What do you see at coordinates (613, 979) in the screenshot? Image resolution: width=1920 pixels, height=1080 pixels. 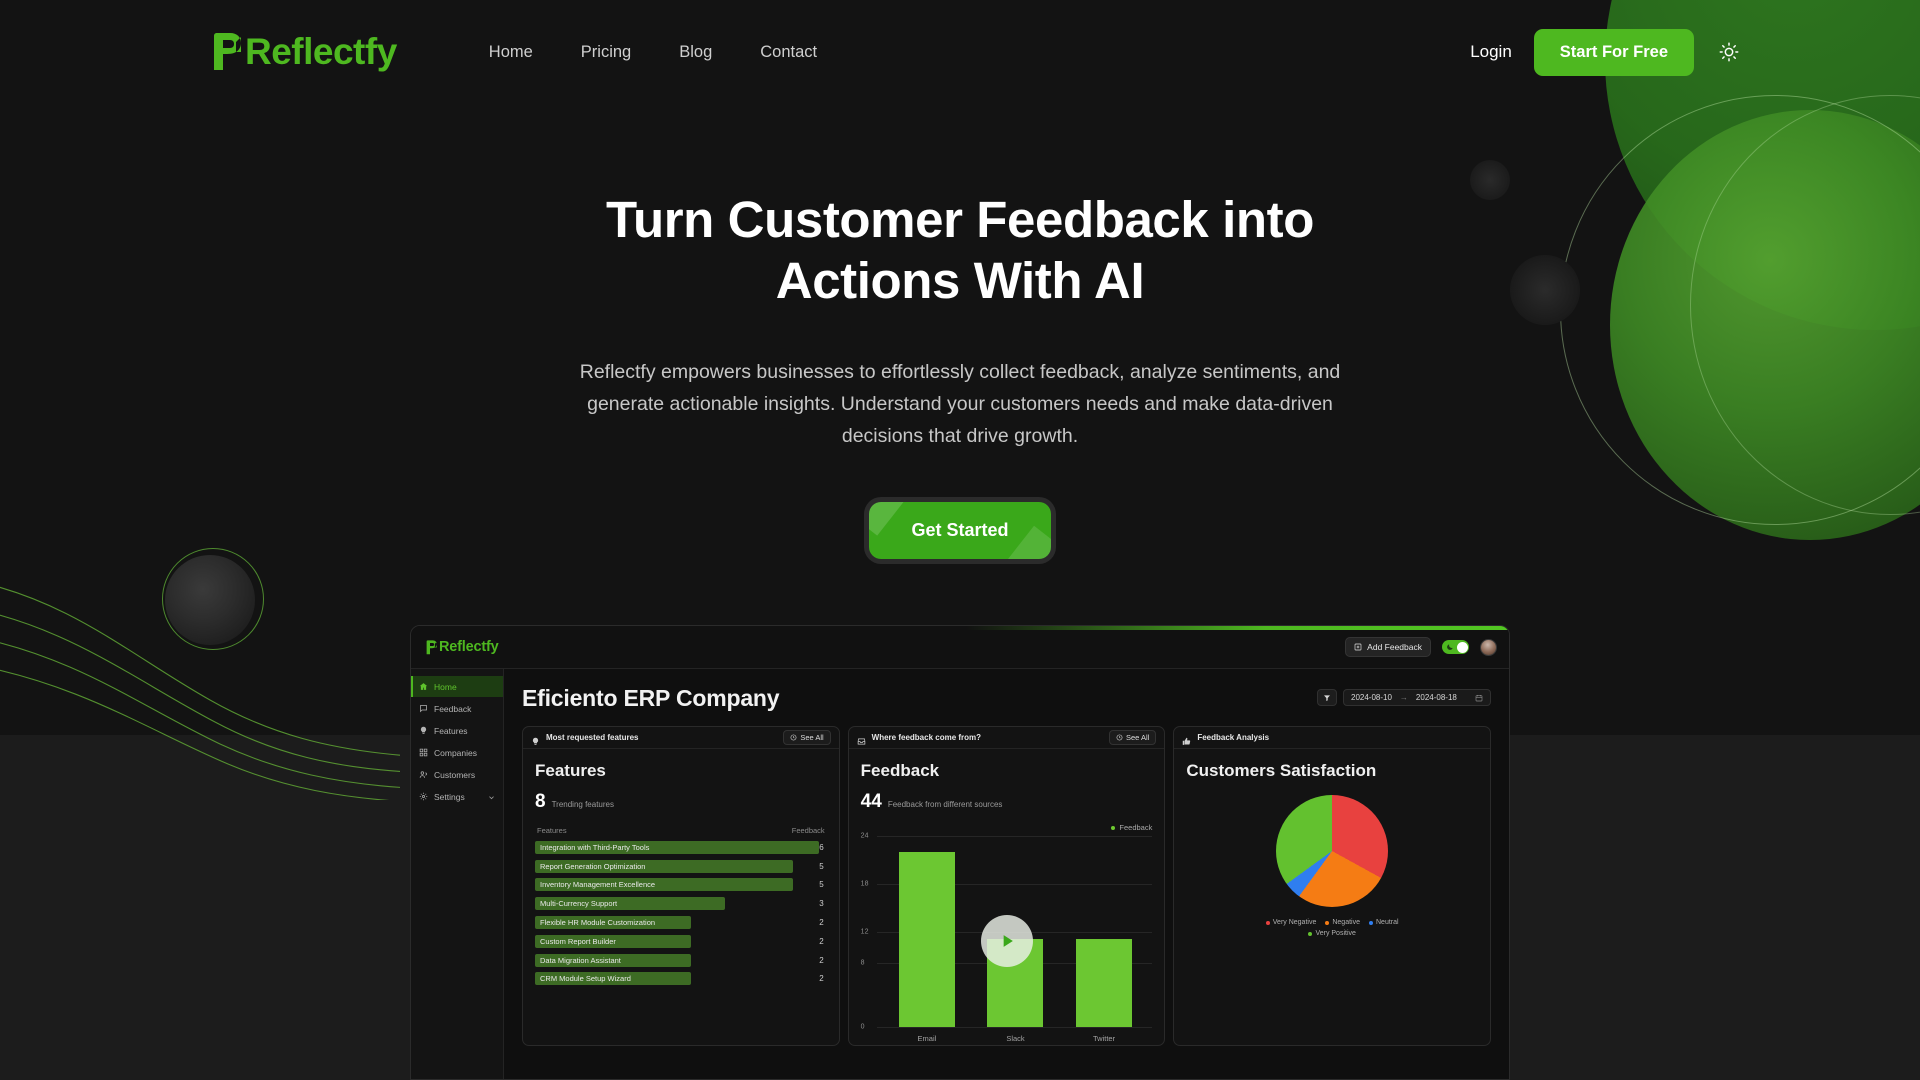 I see `feature-bar: CRM Module Setup Wizard` at bounding box center [613, 979].